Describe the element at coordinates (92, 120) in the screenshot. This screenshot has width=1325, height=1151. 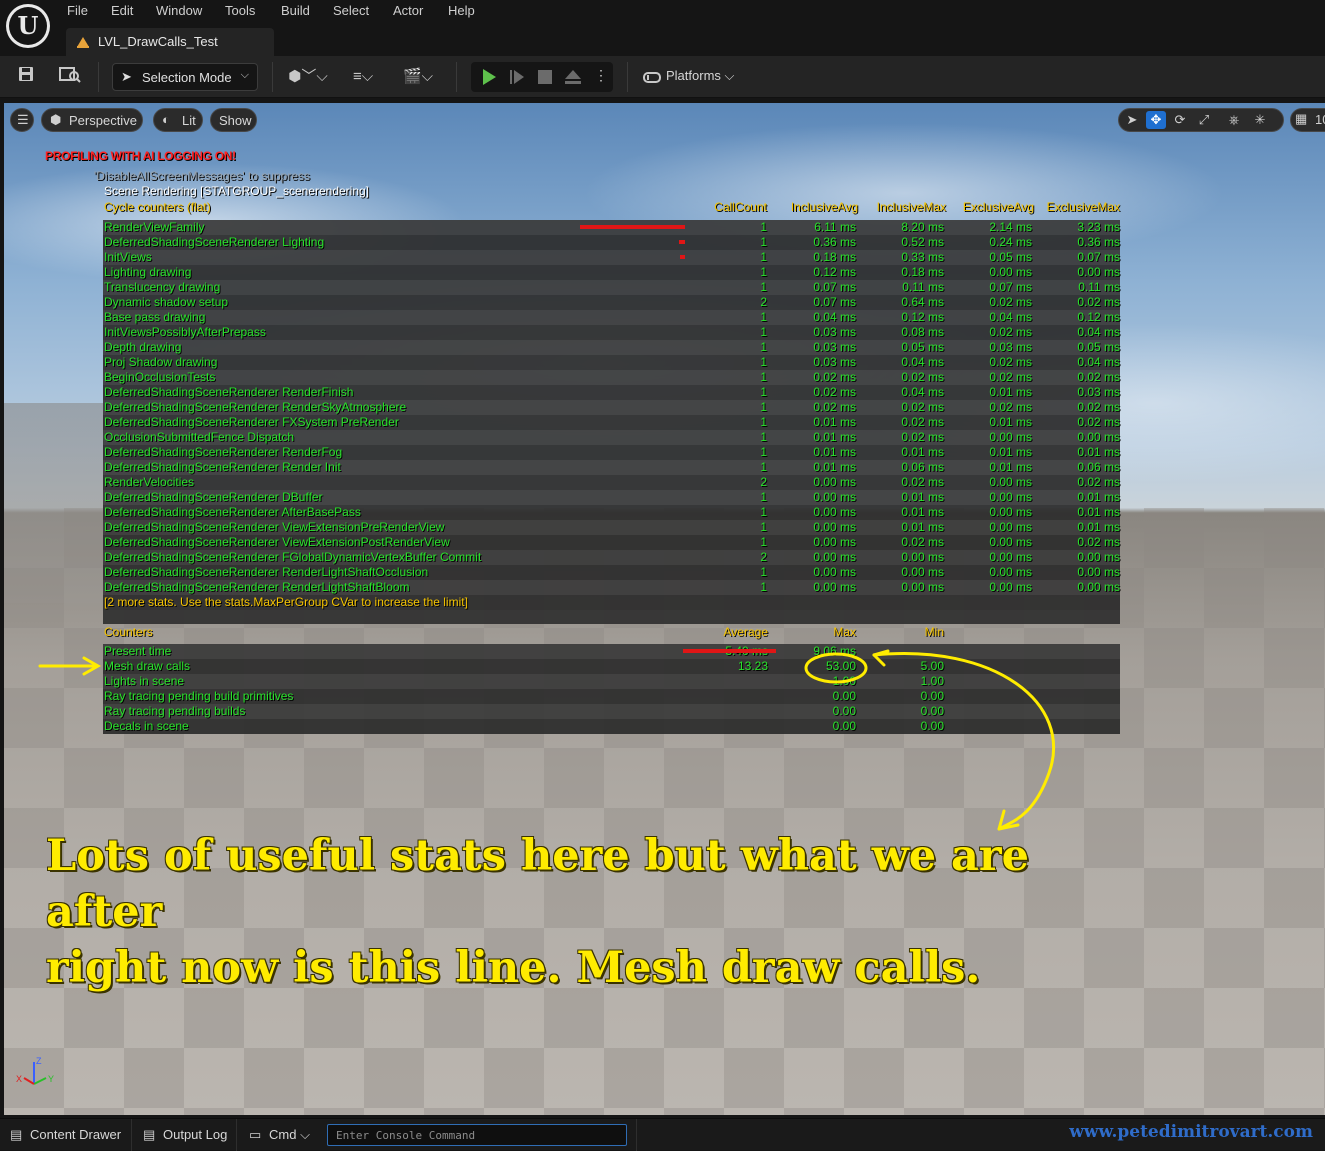
I see `perspective-button: ⬢ Perspective` at that location.